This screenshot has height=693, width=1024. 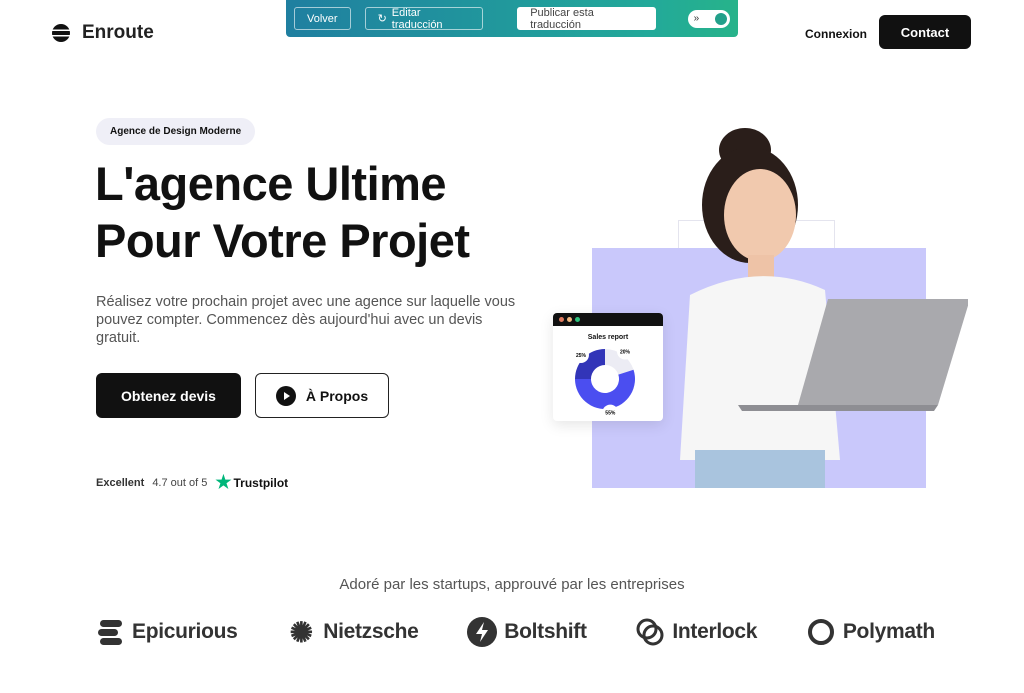 What do you see at coordinates (61, 33) in the screenshot?
I see `logo-icon` at bounding box center [61, 33].